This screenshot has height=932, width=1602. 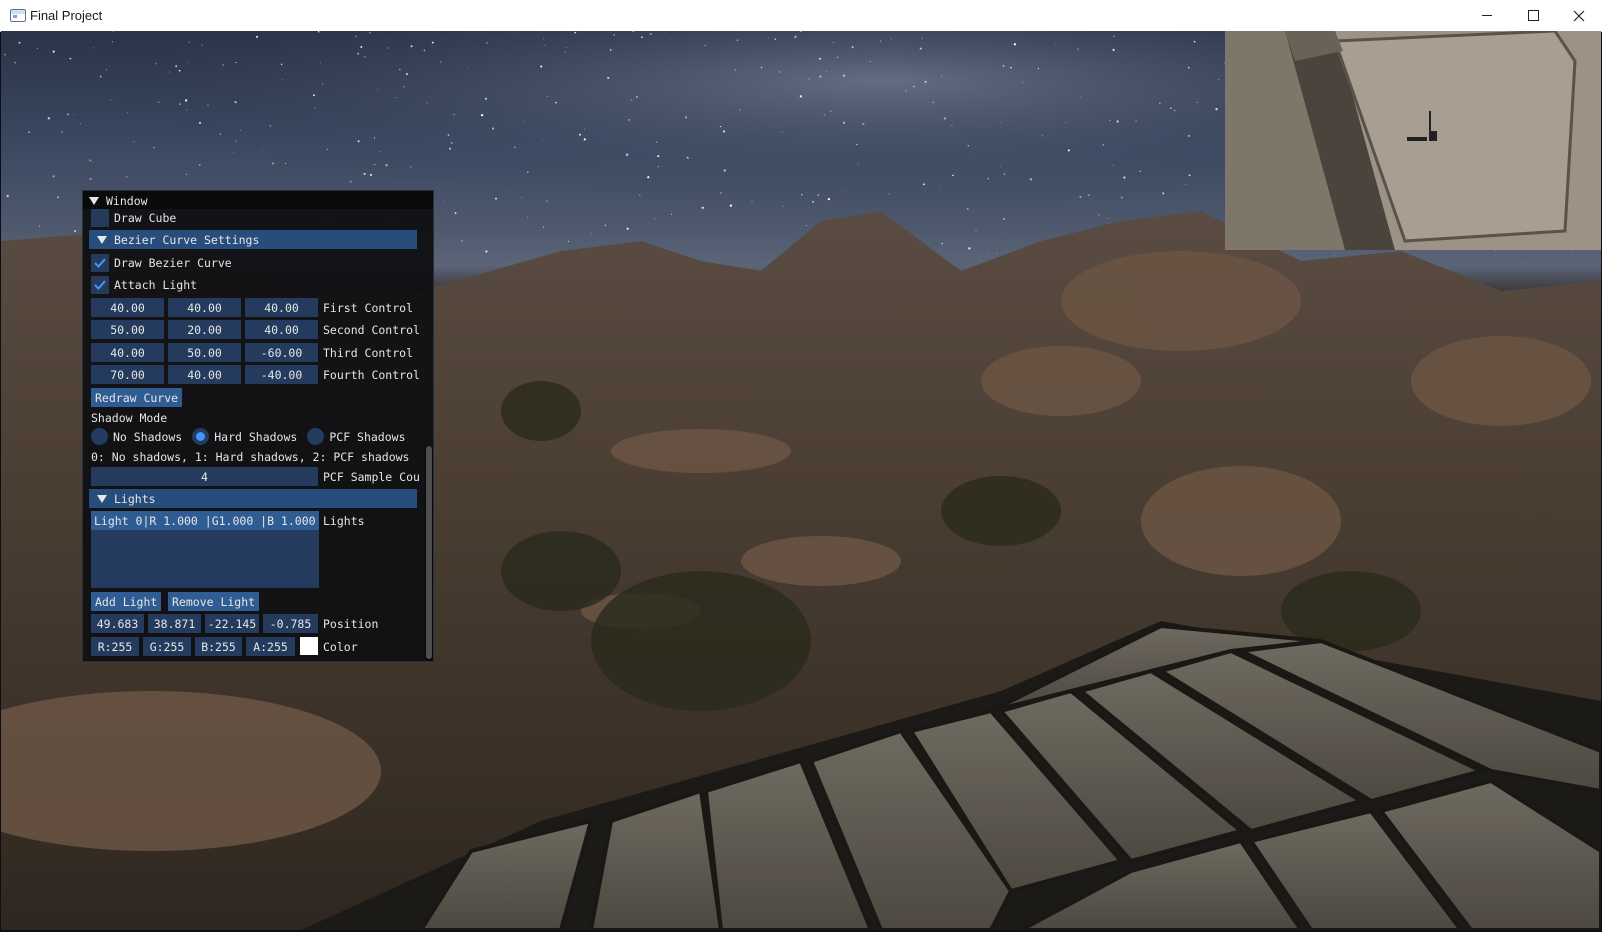 I want to click on lights-header-label: Lights, so click(x=135, y=498).